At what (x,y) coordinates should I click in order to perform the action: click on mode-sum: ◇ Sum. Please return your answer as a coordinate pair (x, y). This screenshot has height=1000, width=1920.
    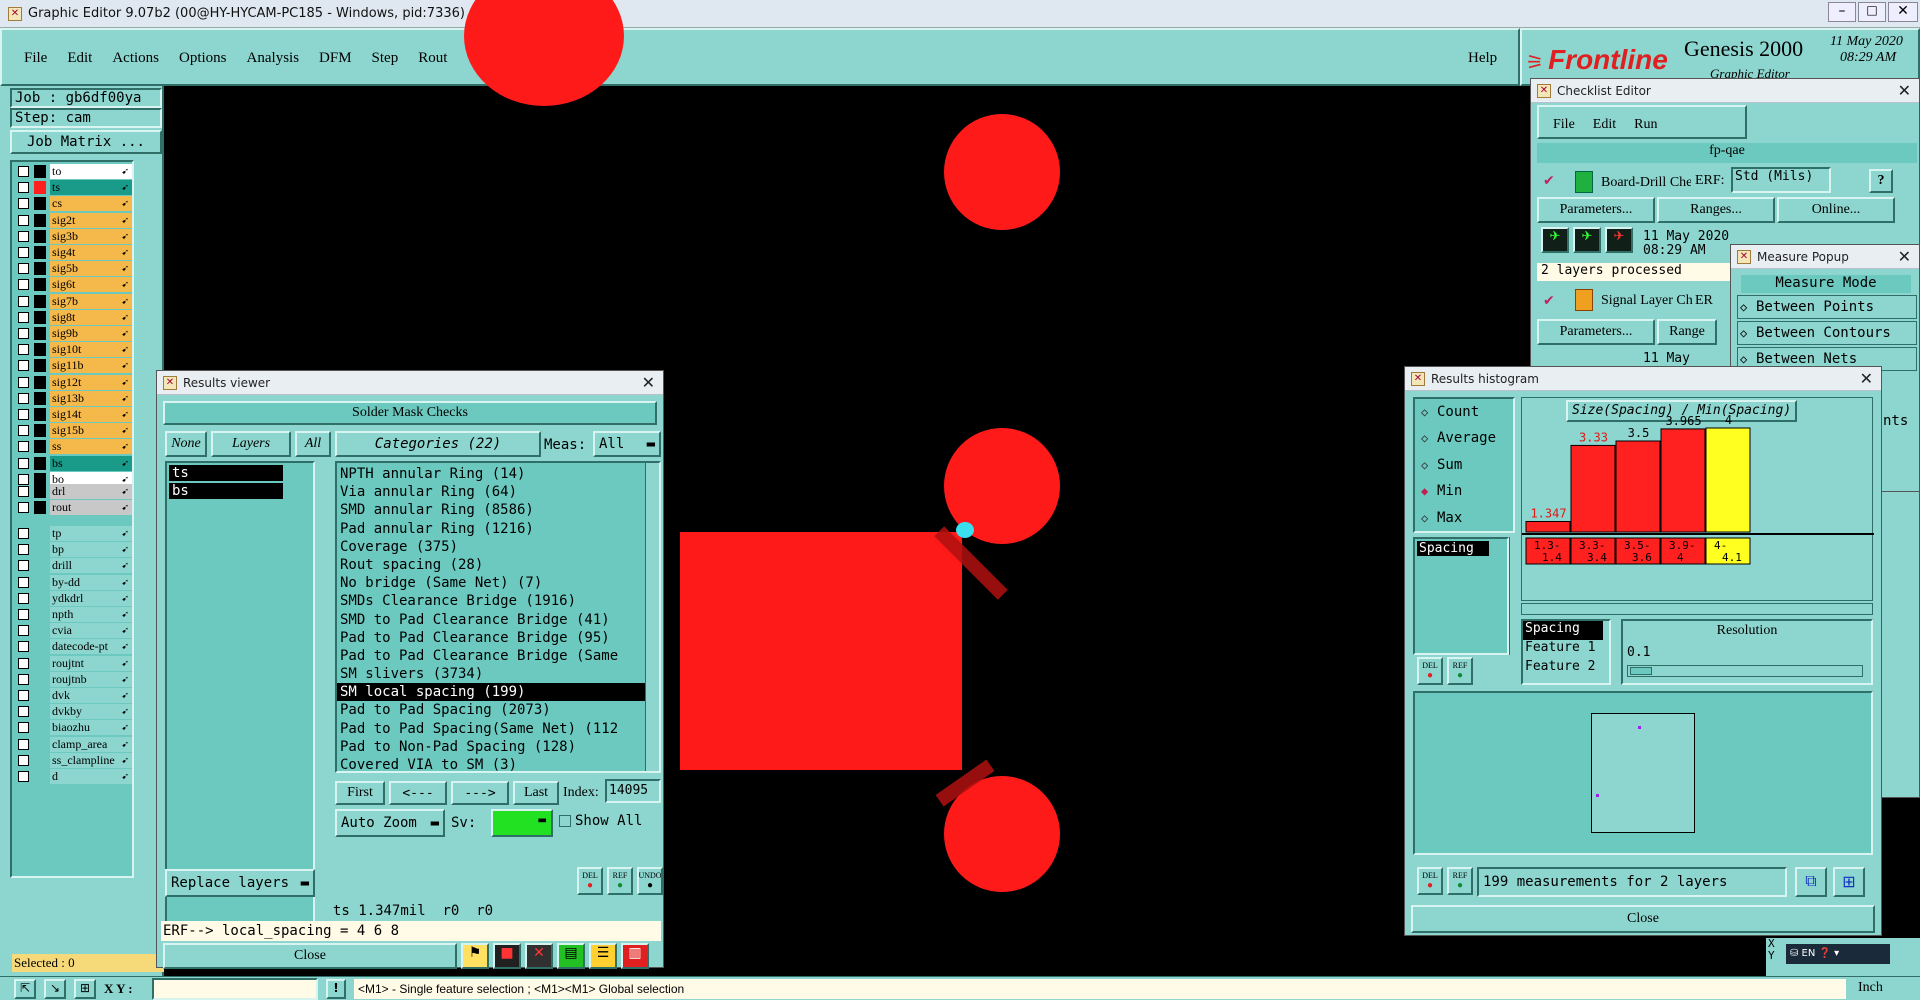
    Looking at the image, I should click on (1464, 465).